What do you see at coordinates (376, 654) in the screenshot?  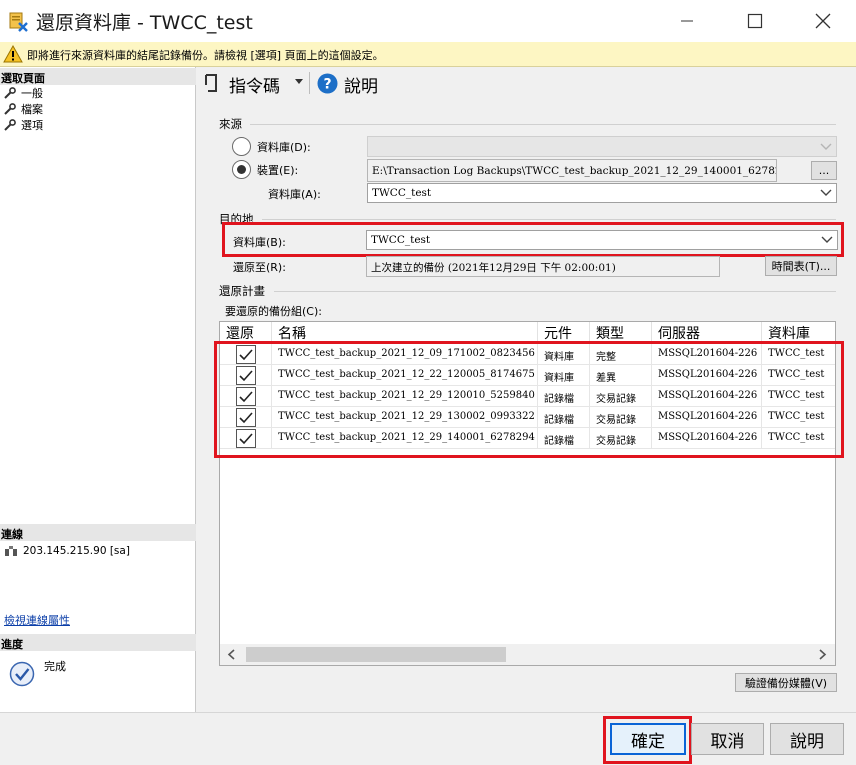 I see `scrollbar-thumb` at bounding box center [376, 654].